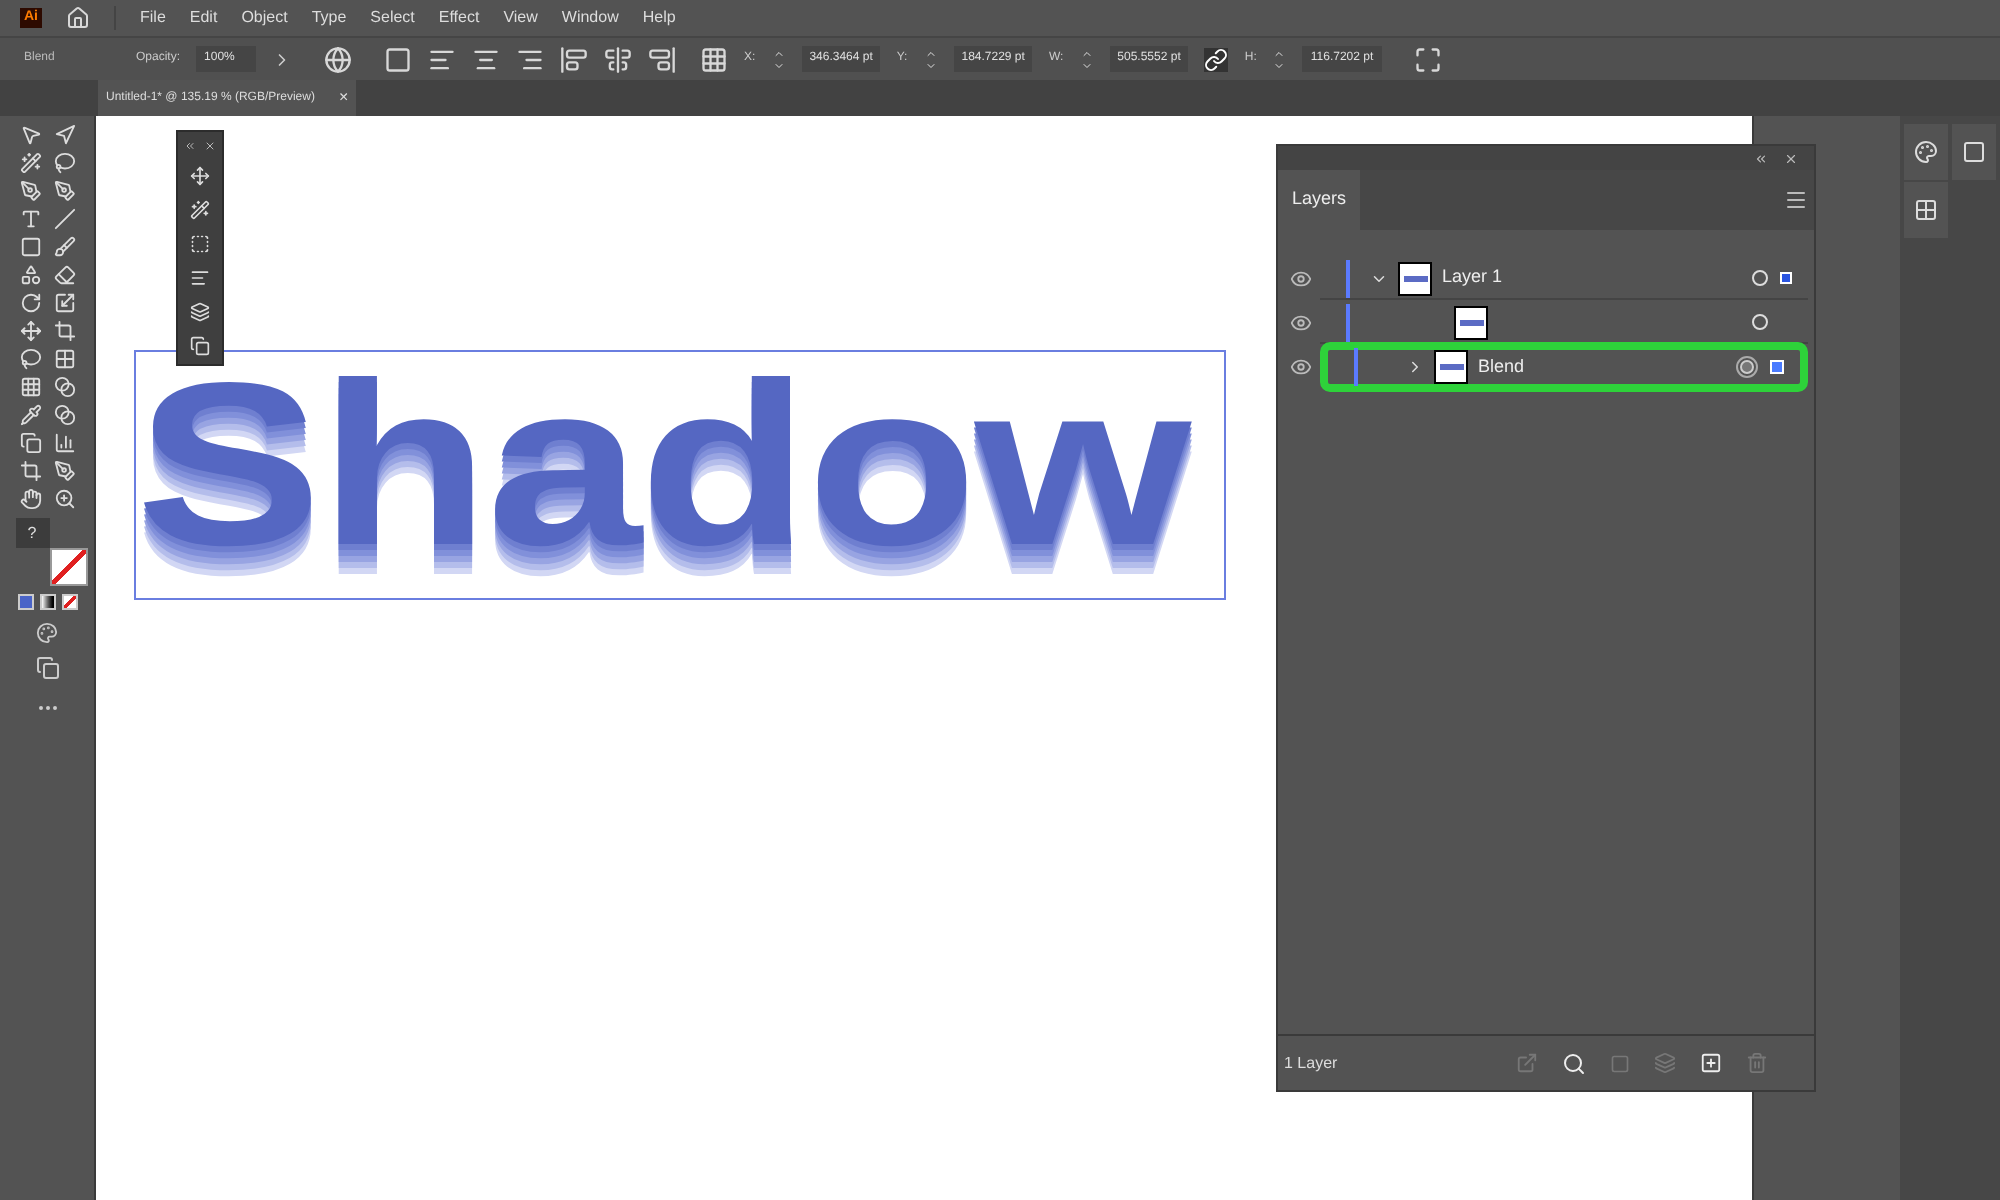  What do you see at coordinates (442, 59) in the screenshot?
I see `align-left-icon` at bounding box center [442, 59].